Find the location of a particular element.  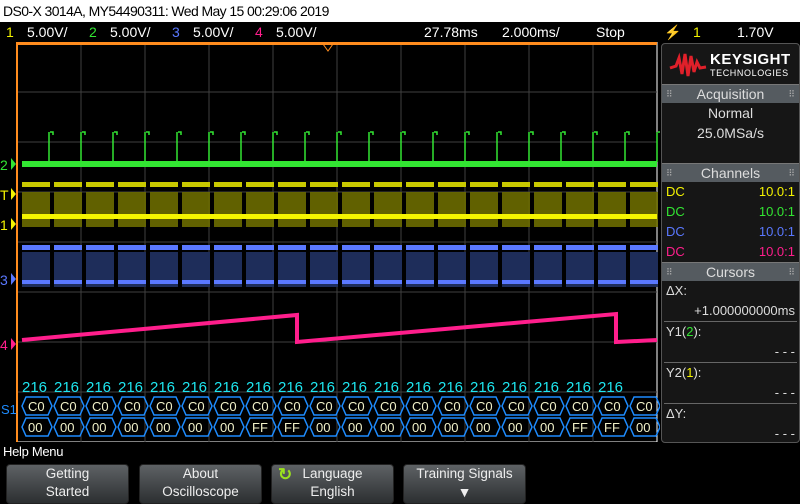

training-signals-button: Training Signals ▼ is located at coordinates (464, 484).